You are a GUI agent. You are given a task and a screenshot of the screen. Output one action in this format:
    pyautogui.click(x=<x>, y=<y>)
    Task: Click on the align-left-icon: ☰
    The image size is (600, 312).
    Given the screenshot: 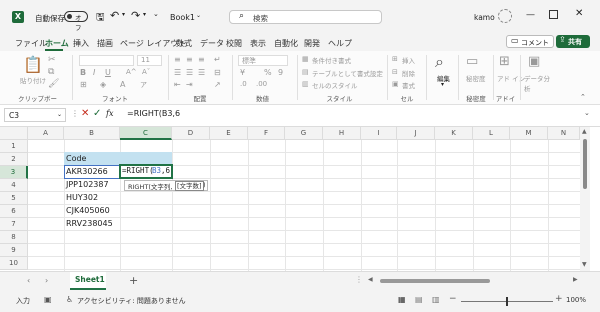 What is the action you would take?
    pyautogui.click(x=177, y=72)
    